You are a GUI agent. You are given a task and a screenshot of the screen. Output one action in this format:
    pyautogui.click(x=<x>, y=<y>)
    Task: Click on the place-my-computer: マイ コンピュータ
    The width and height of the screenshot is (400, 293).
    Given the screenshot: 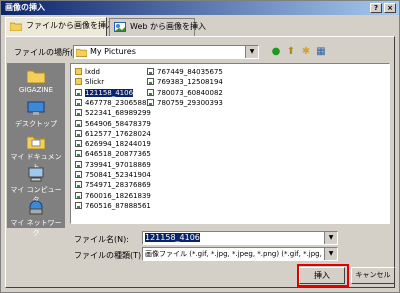 What is the action you would take?
    pyautogui.click(x=36, y=184)
    